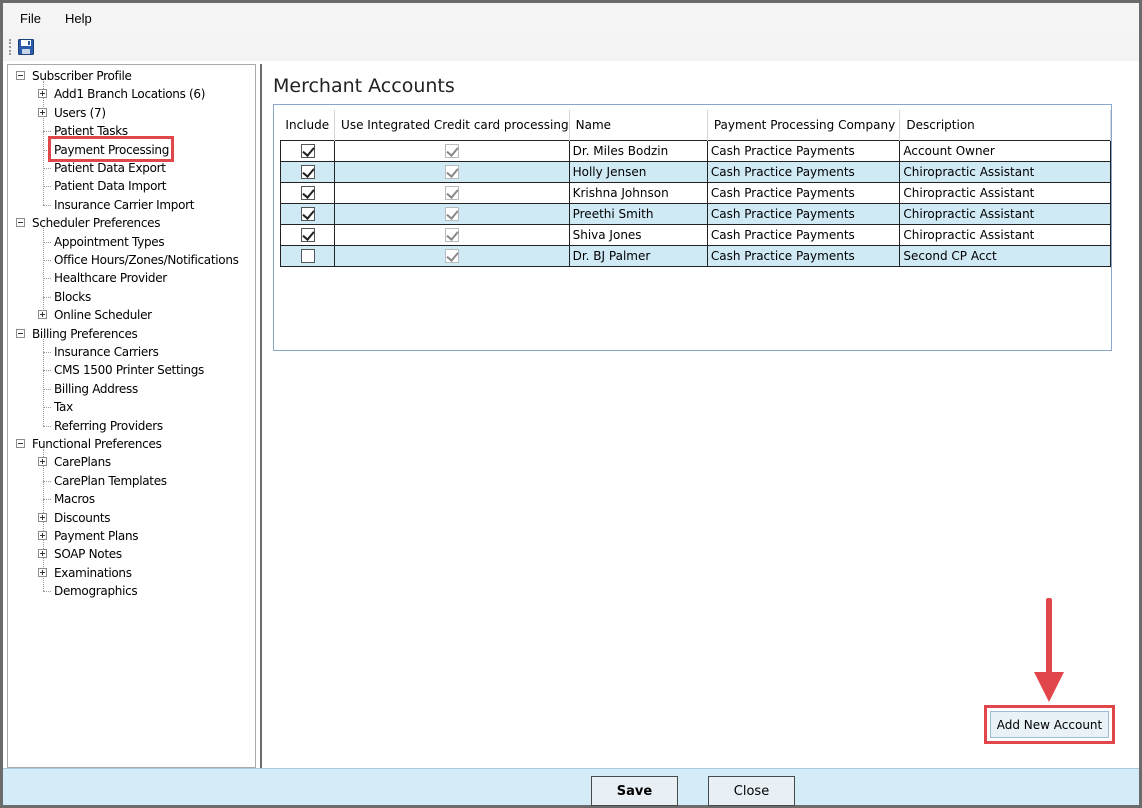 This screenshot has height=808, width=1142. What do you see at coordinates (78, 18) in the screenshot?
I see `menu-help: Help` at bounding box center [78, 18].